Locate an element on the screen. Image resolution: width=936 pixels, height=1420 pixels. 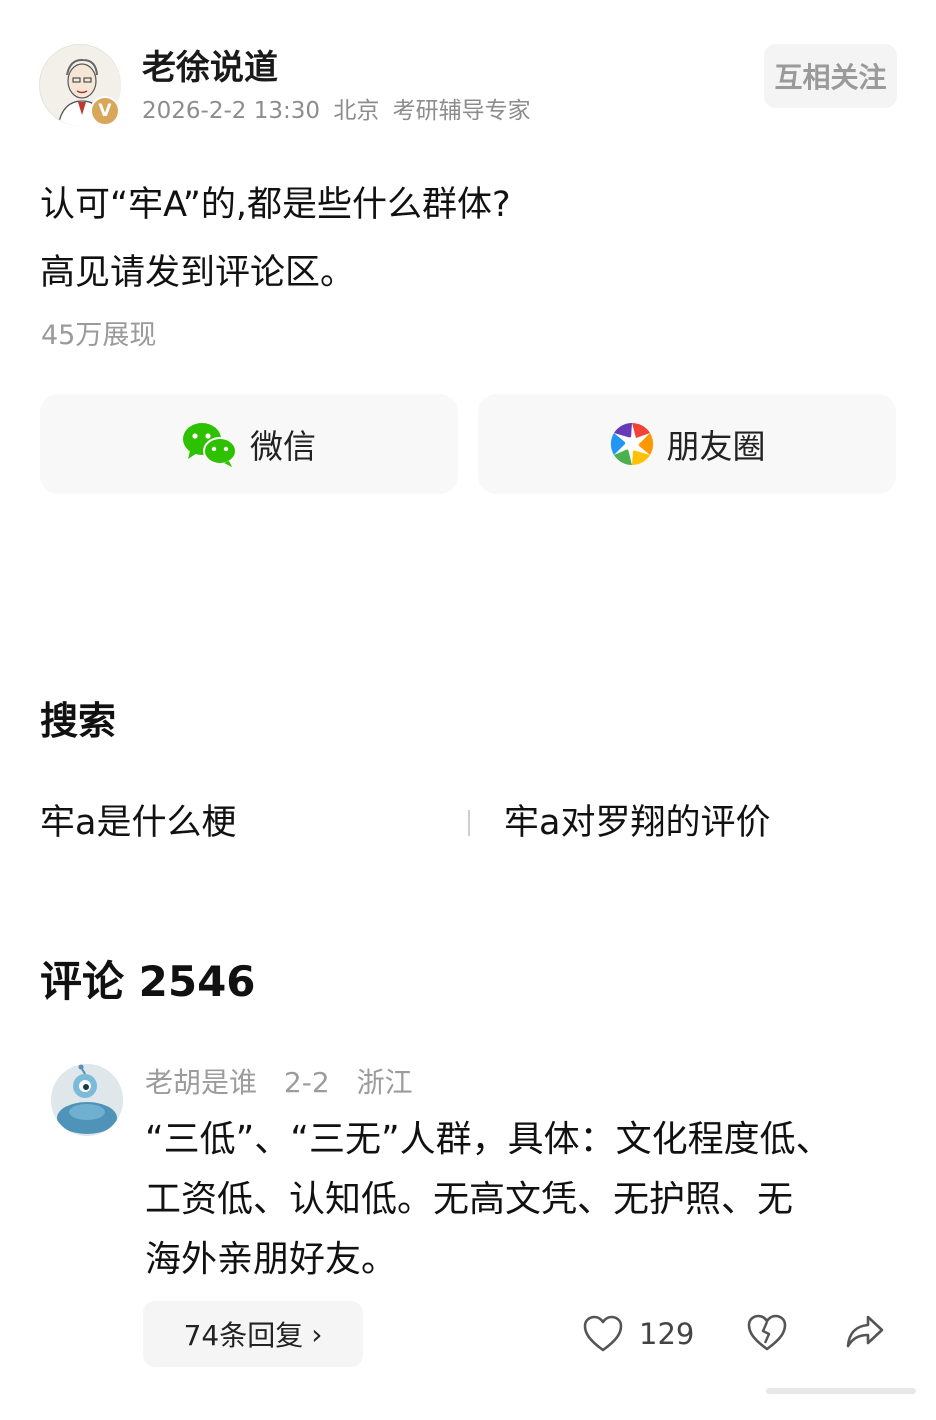
share-moments-button: 朋友圈 is located at coordinates (687, 444).